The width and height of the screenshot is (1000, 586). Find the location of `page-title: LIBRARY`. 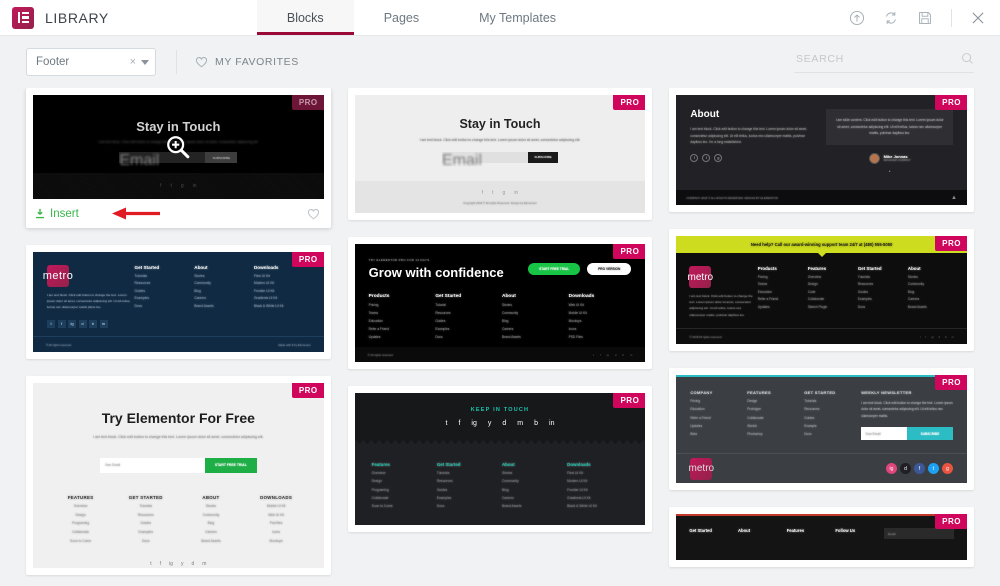

page-title: LIBRARY is located at coordinates (77, 17).